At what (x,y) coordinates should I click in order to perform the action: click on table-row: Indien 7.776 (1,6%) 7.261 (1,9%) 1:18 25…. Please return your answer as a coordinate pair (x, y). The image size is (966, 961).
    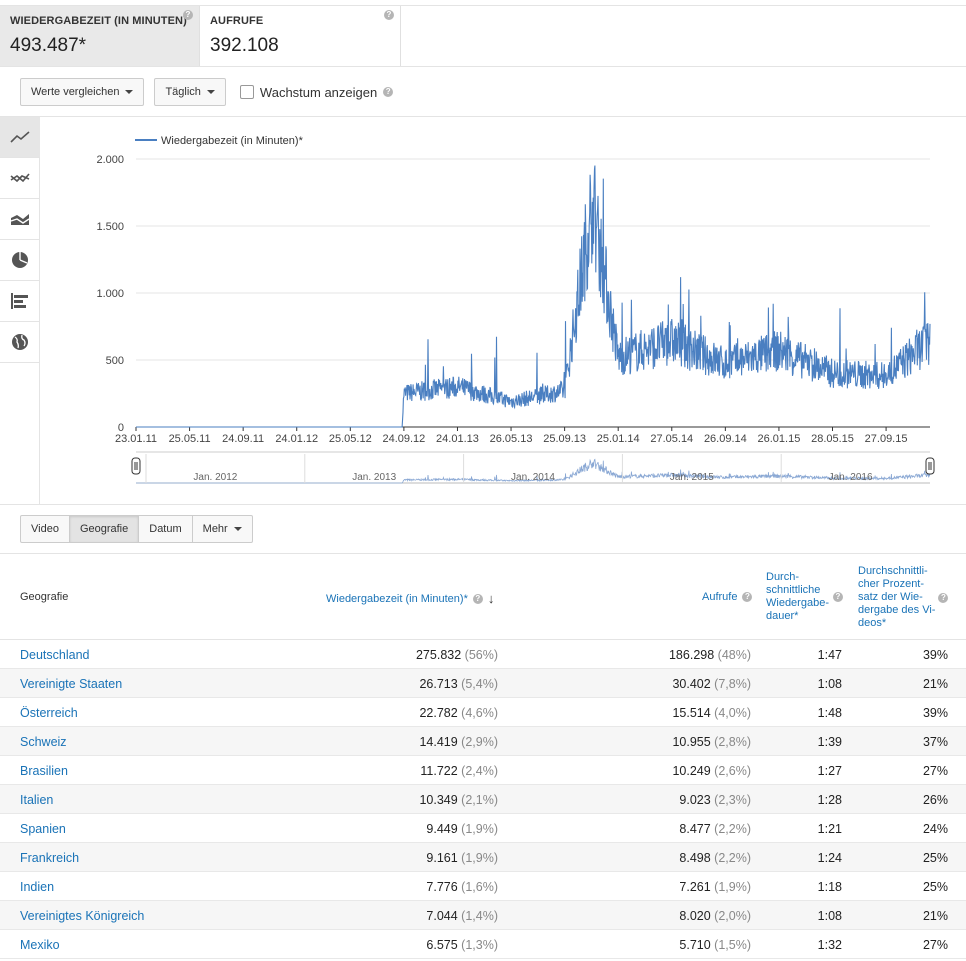
    Looking at the image, I should click on (483, 886).